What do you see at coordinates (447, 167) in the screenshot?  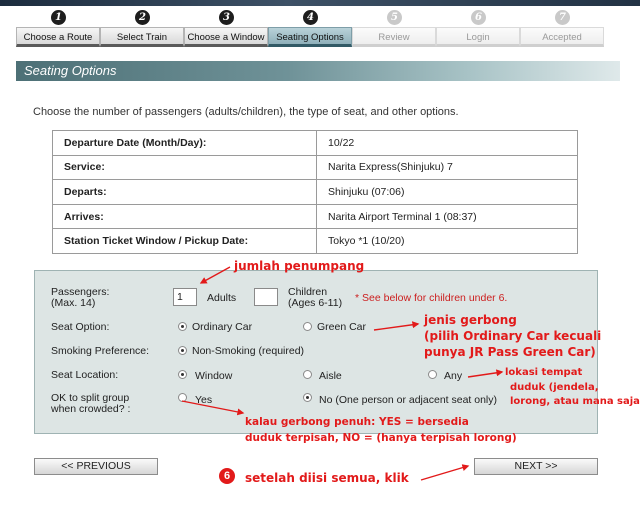 I see `row-value: Narita Express(Shinjuku) 7` at bounding box center [447, 167].